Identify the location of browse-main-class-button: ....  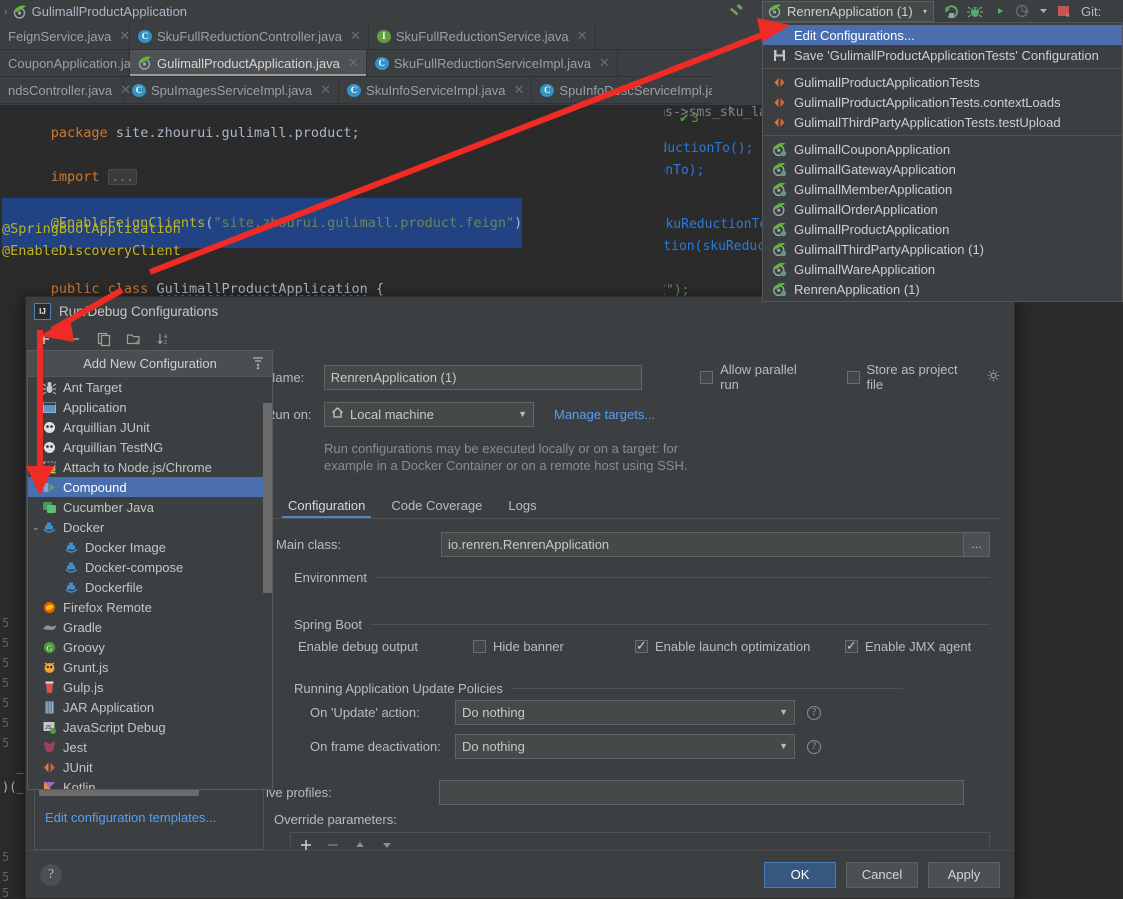
(977, 544).